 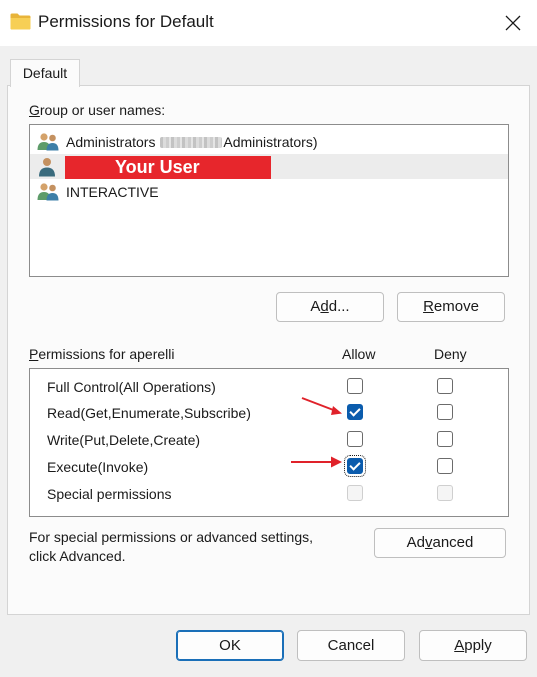 What do you see at coordinates (355, 439) in the screenshot?
I see `allow-checkbox-write` at bounding box center [355, 439].